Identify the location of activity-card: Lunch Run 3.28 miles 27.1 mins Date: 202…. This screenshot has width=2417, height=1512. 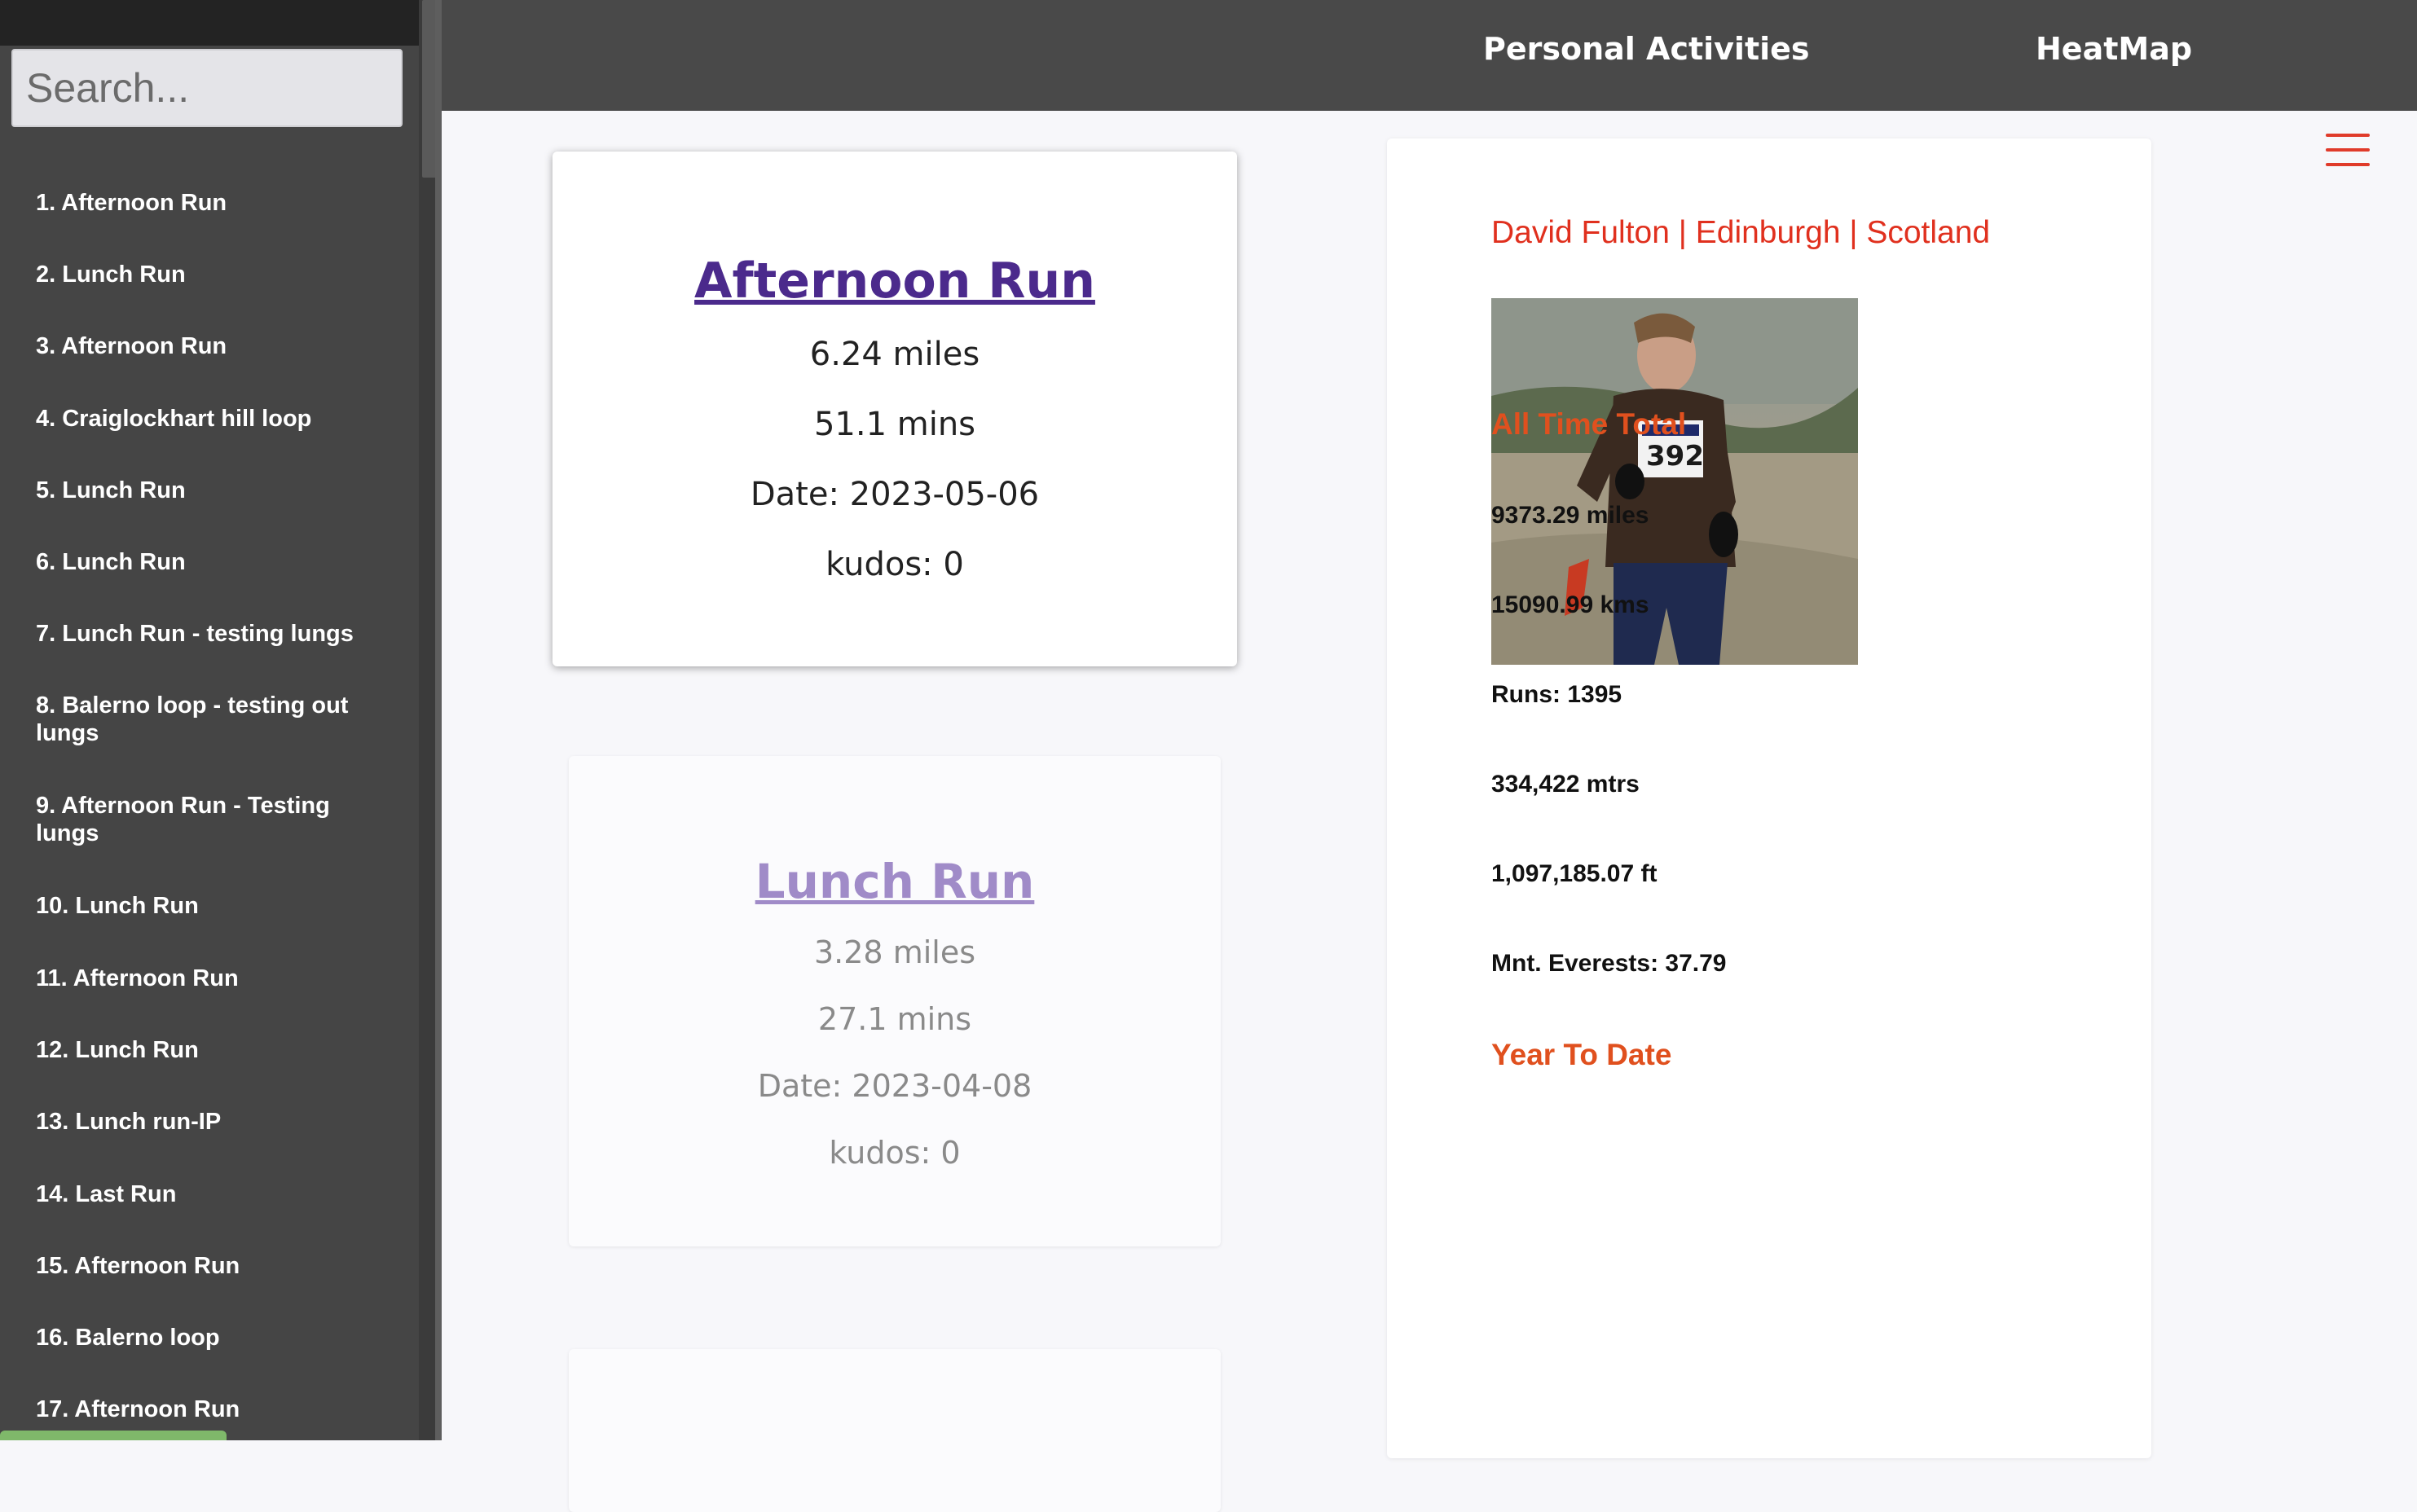
(895, 1001).